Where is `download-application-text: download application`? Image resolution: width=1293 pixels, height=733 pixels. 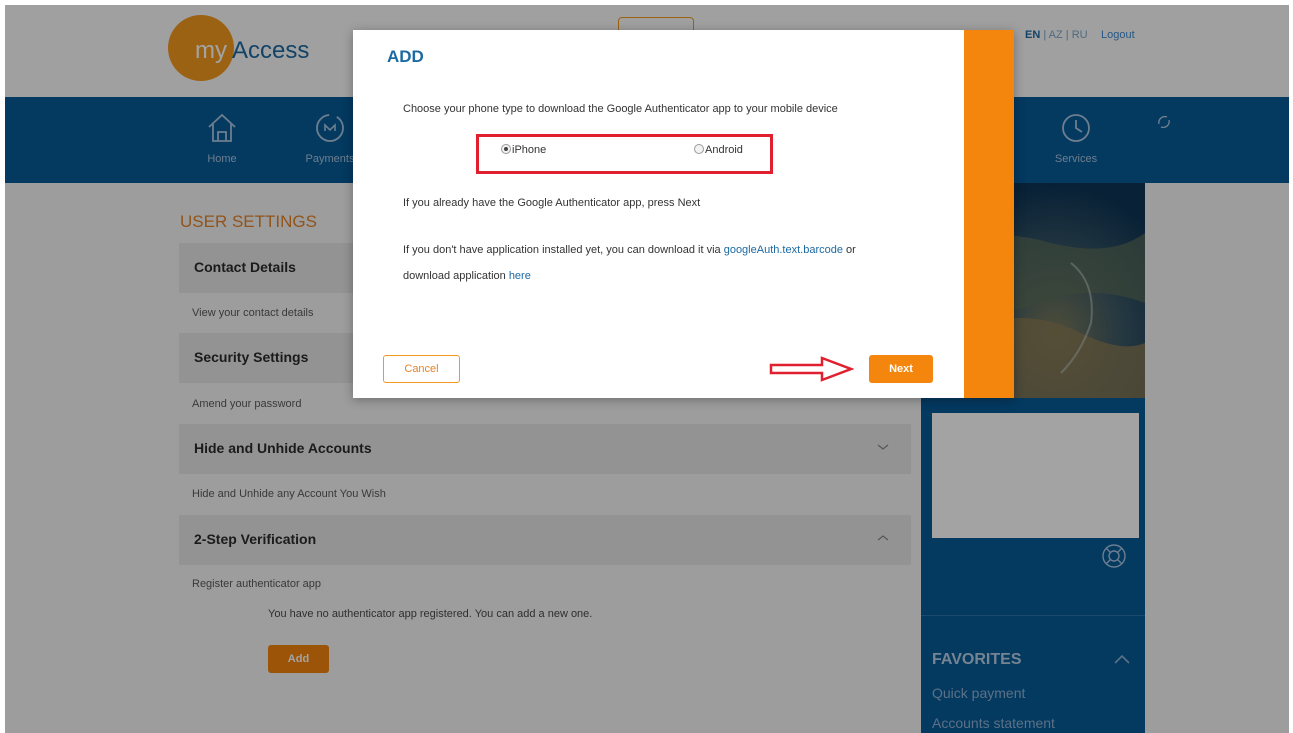 download-application-text: download application is located at coordinates (454, 276).